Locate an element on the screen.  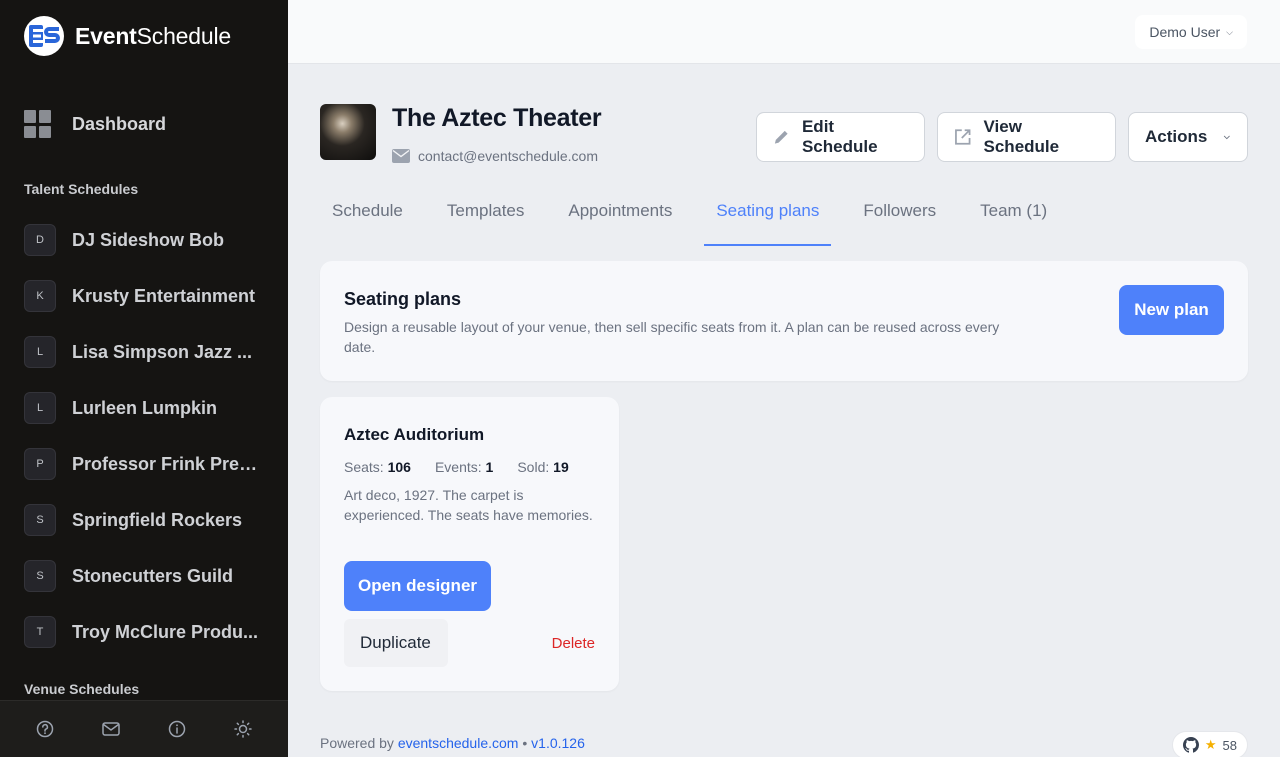
view-schedule-label: View Schedule is located at coordinates (1021, 136).